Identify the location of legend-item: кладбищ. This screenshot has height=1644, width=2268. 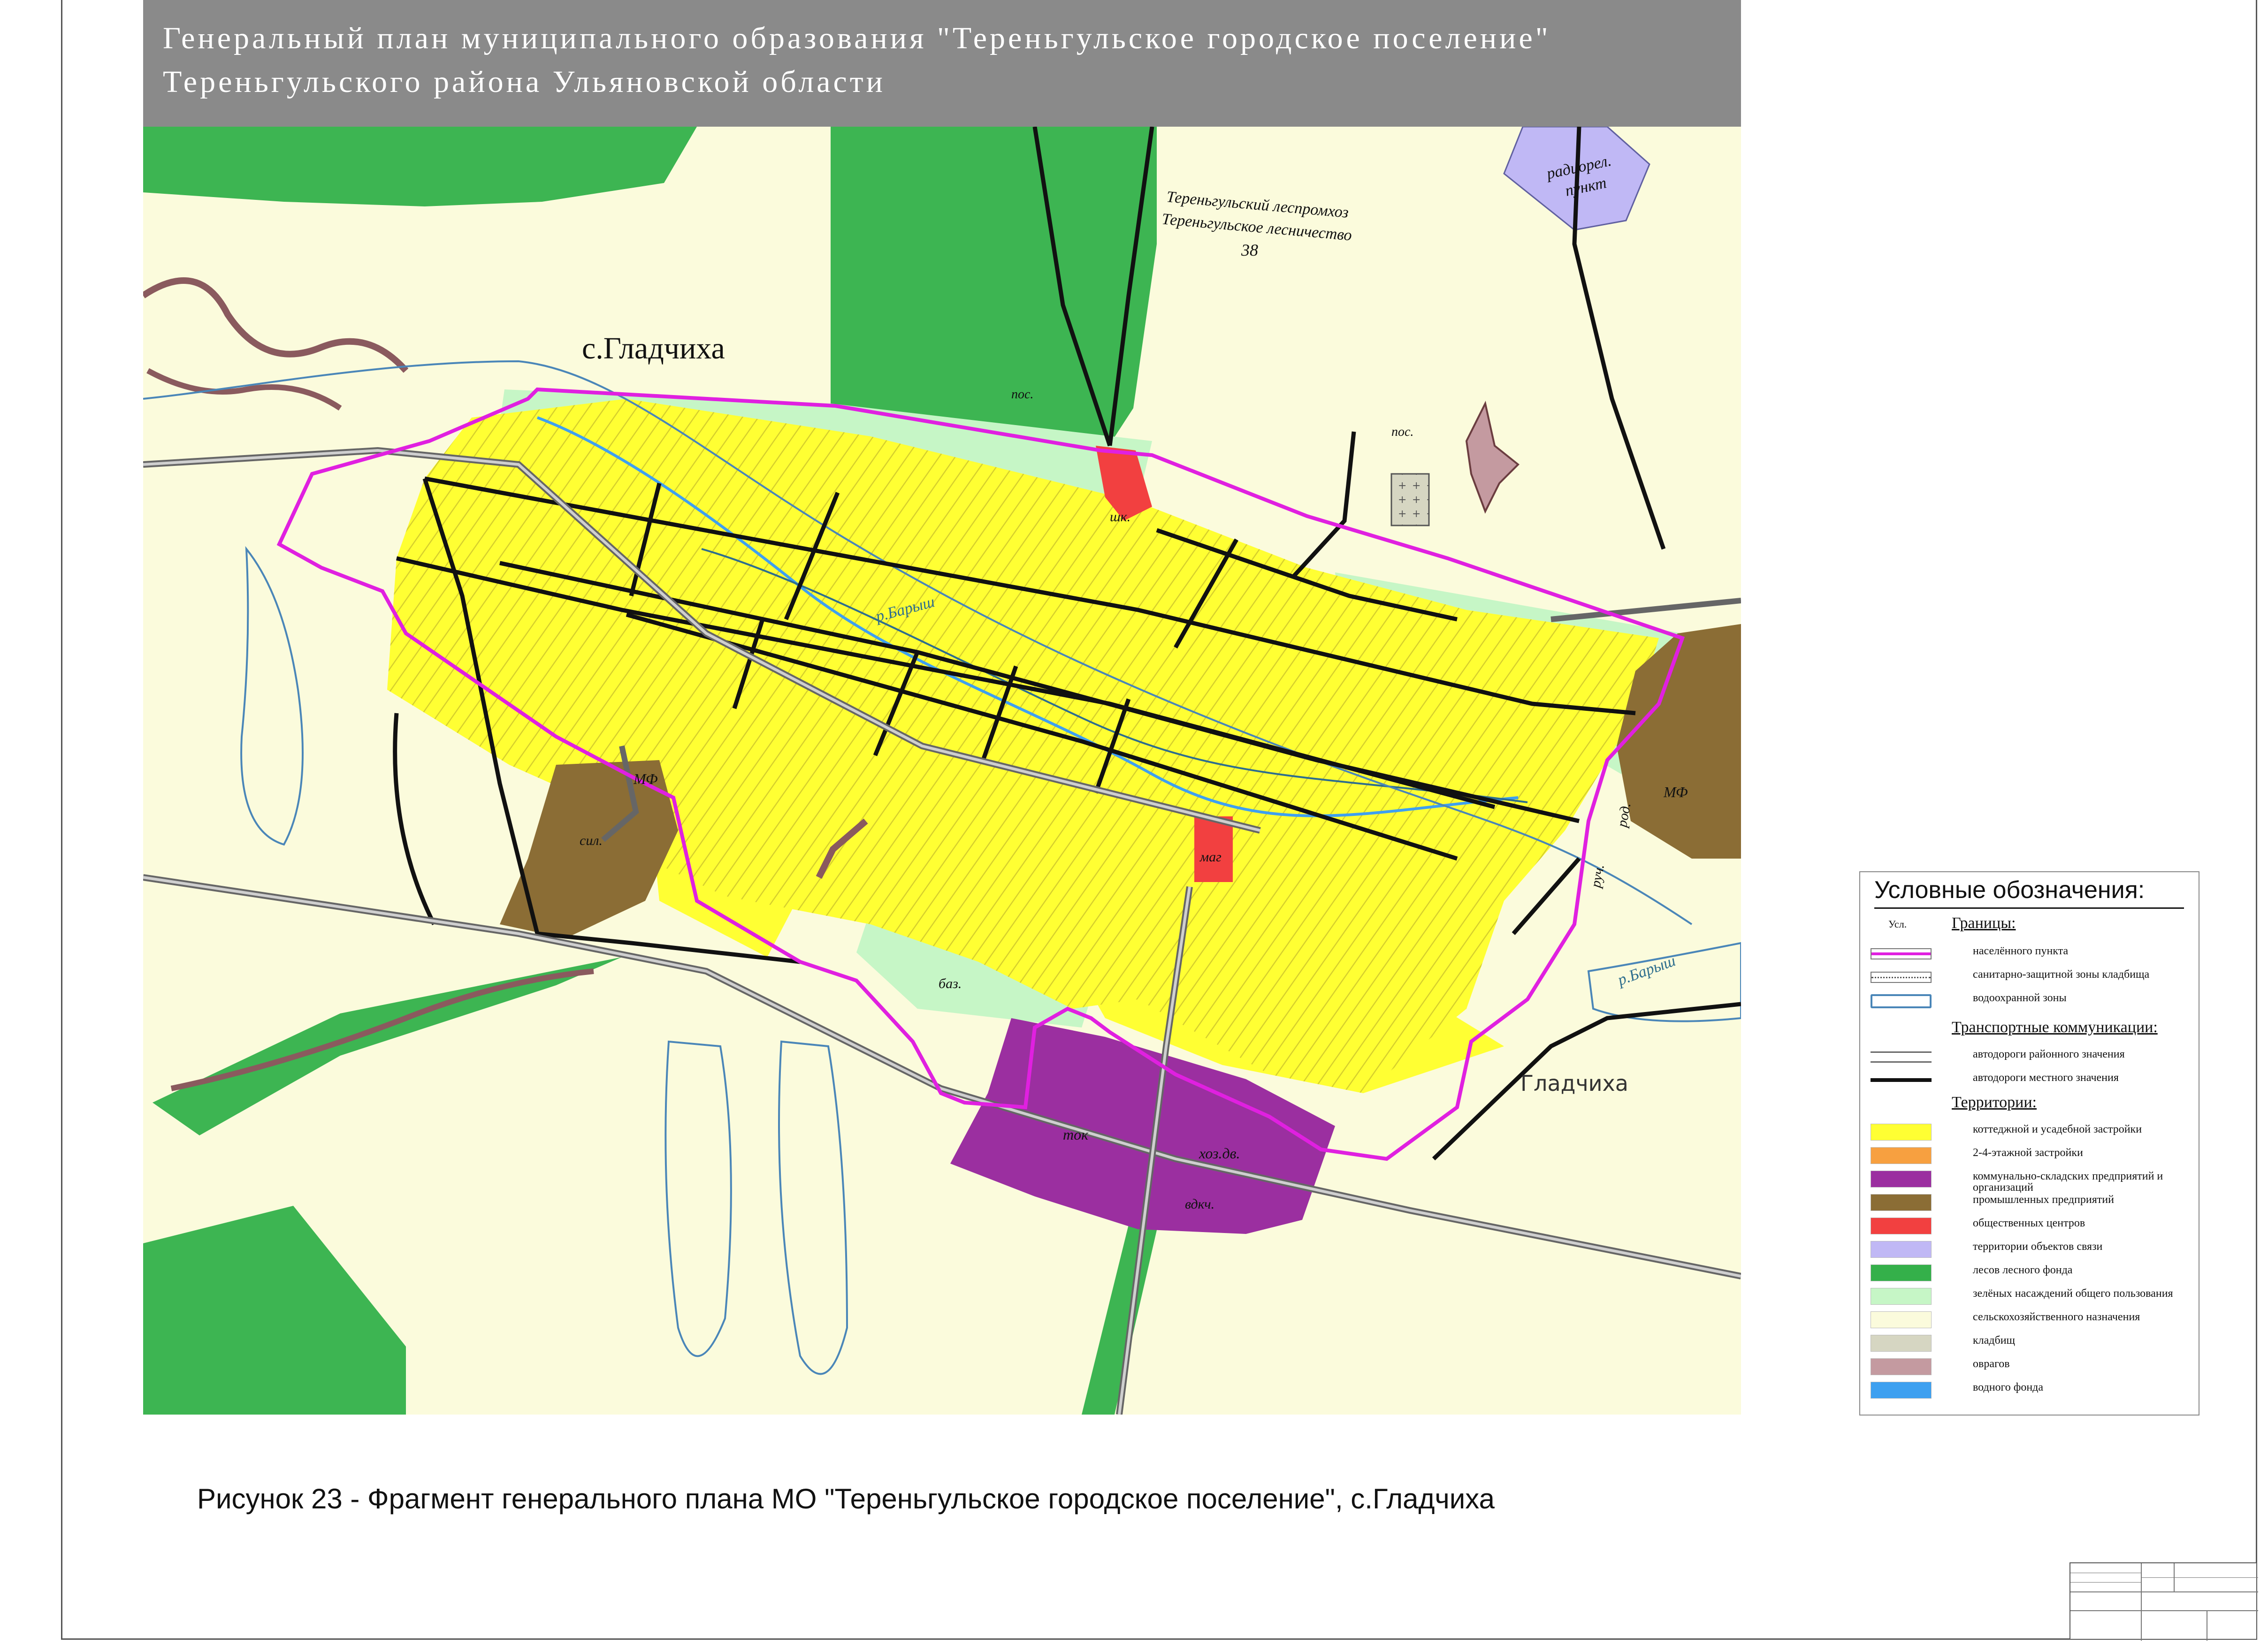
(2029, 1342).